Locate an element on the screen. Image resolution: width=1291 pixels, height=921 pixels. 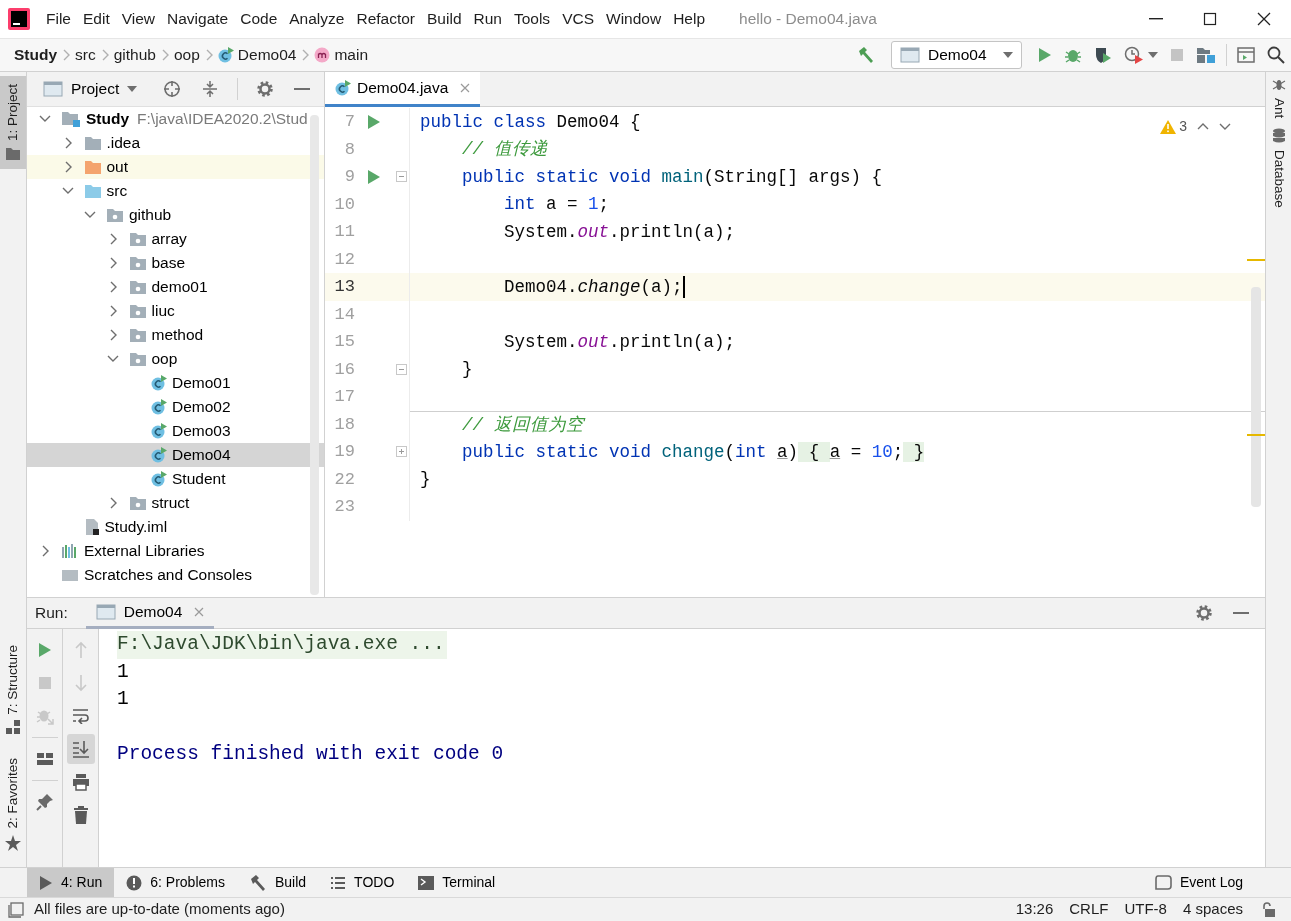
settings-icon is located at coordinates (1204, 613).